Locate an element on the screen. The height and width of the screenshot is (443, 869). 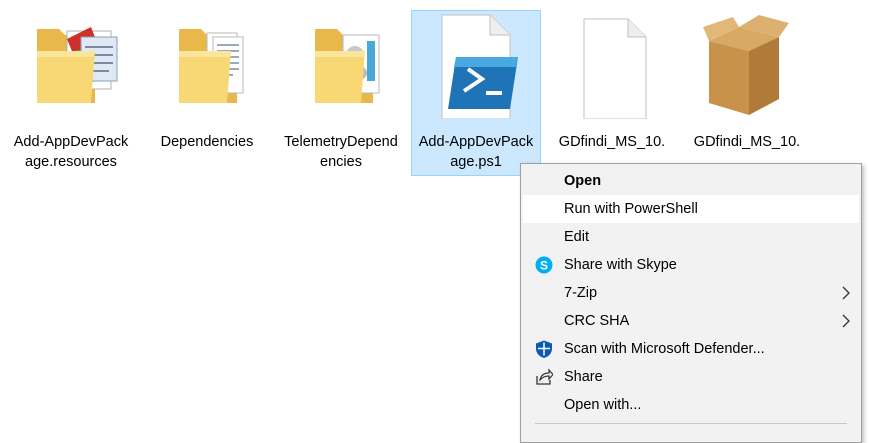
folder-add-appdevpackage-resources: Add-AppDevPackage.resources is located at coordinates (71, 93).